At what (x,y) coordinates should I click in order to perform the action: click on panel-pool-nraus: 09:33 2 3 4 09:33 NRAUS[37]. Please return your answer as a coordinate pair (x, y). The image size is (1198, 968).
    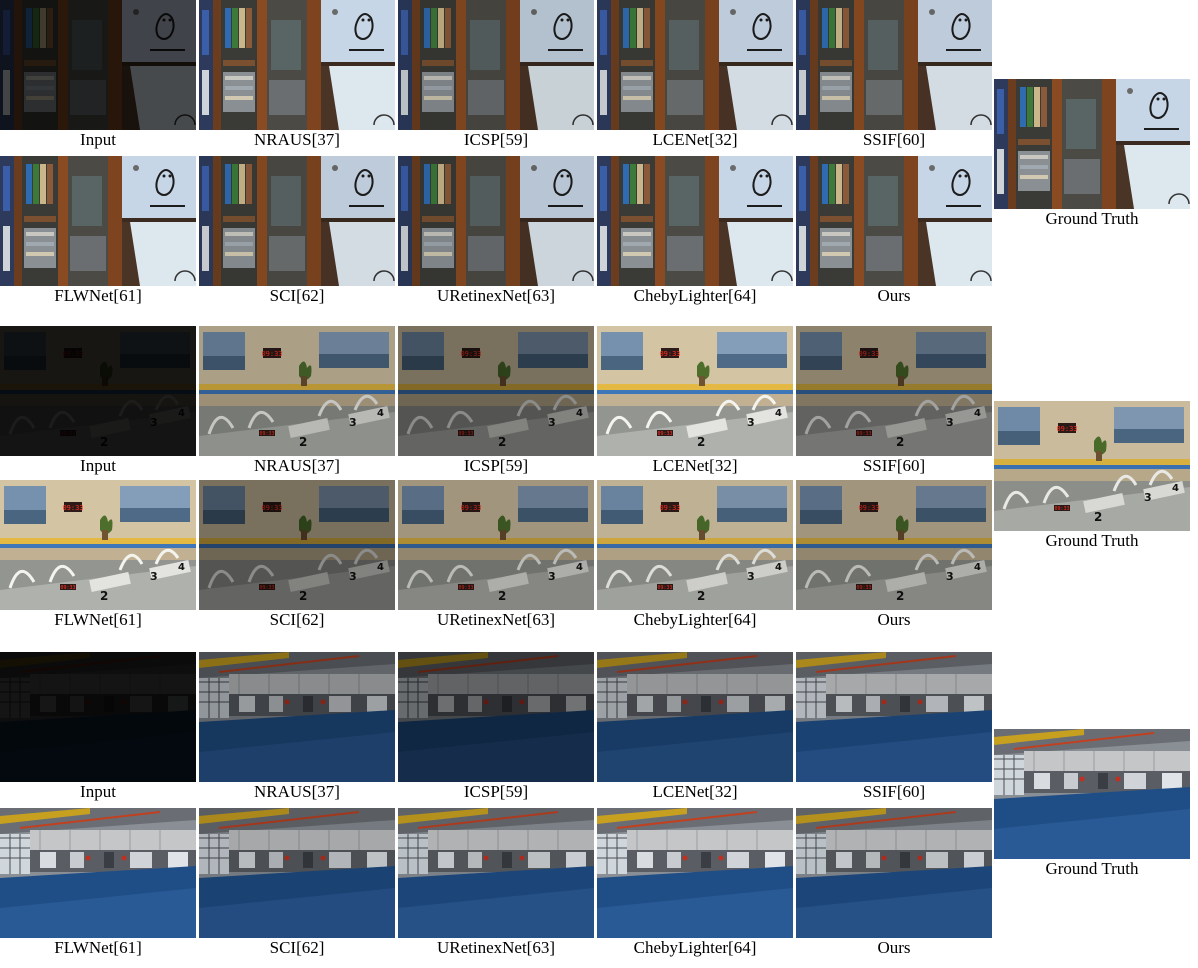
    Looking at the image, I should click on (297, 401).